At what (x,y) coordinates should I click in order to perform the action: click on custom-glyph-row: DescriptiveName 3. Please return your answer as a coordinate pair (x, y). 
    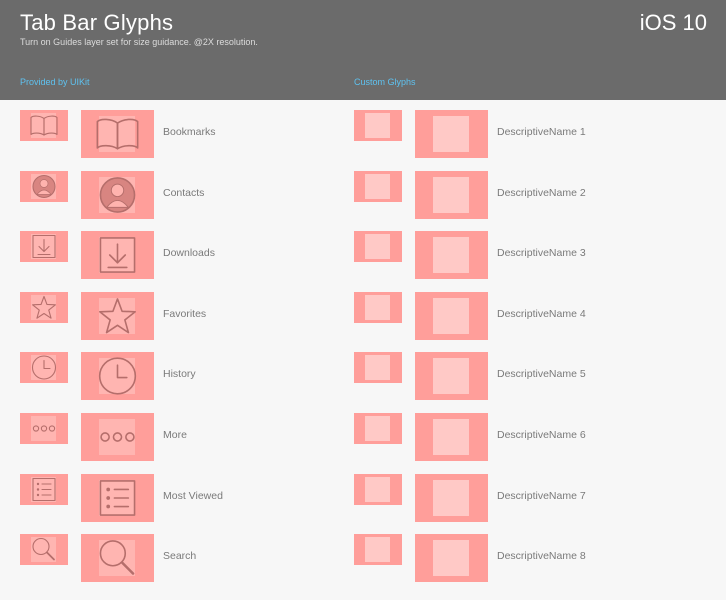
    Looking at the image, I should click on (519, 255).